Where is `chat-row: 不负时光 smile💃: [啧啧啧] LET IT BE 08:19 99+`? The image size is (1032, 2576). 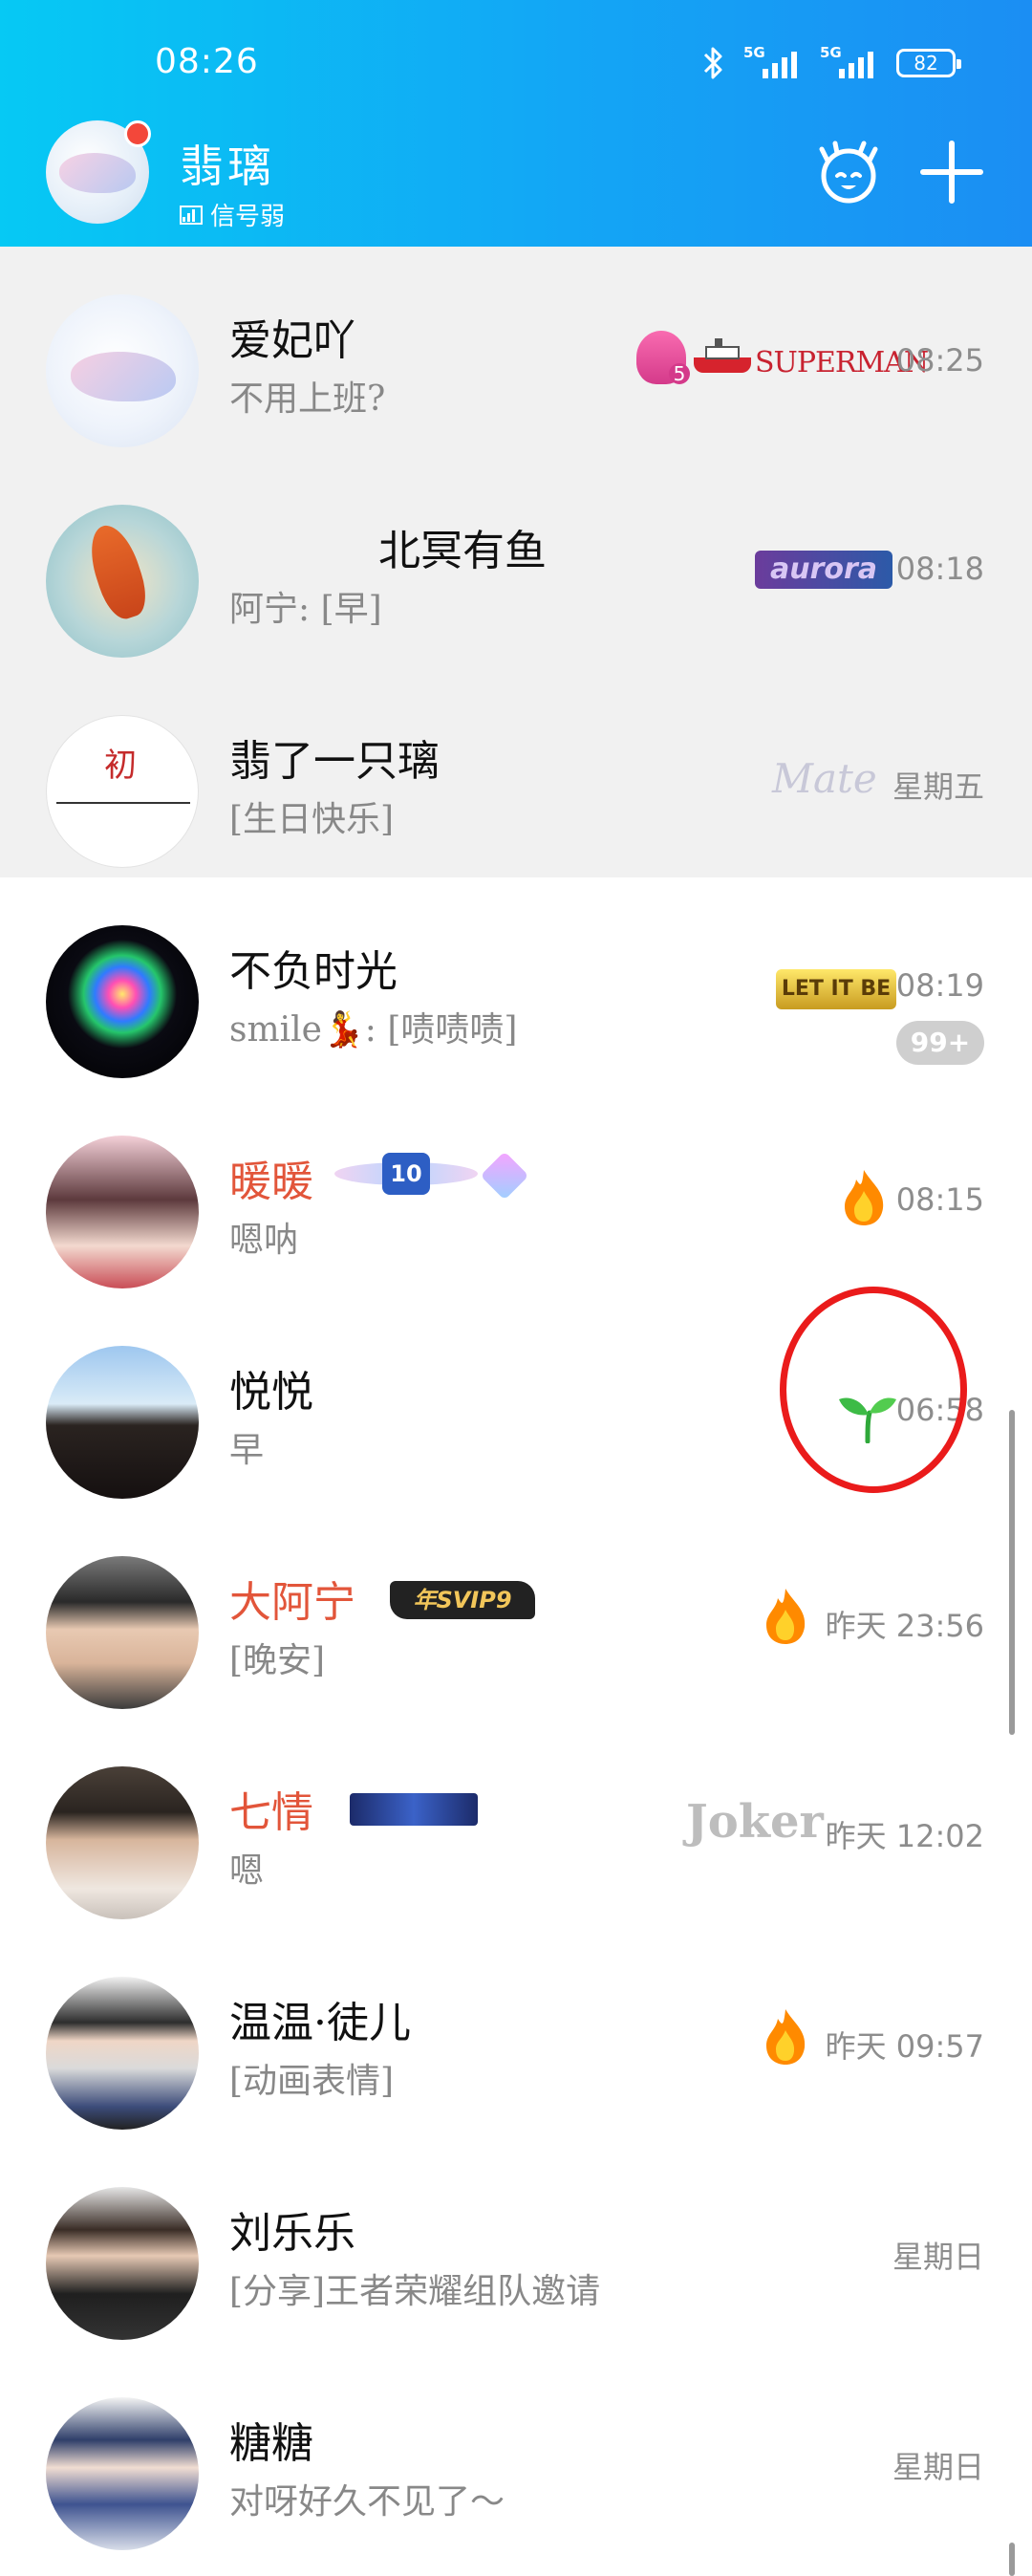
chat-row: 不负时光 smile💃: [啧啧啧] LET IT BE 08:19 99+ is located at coordinates (516, 982).